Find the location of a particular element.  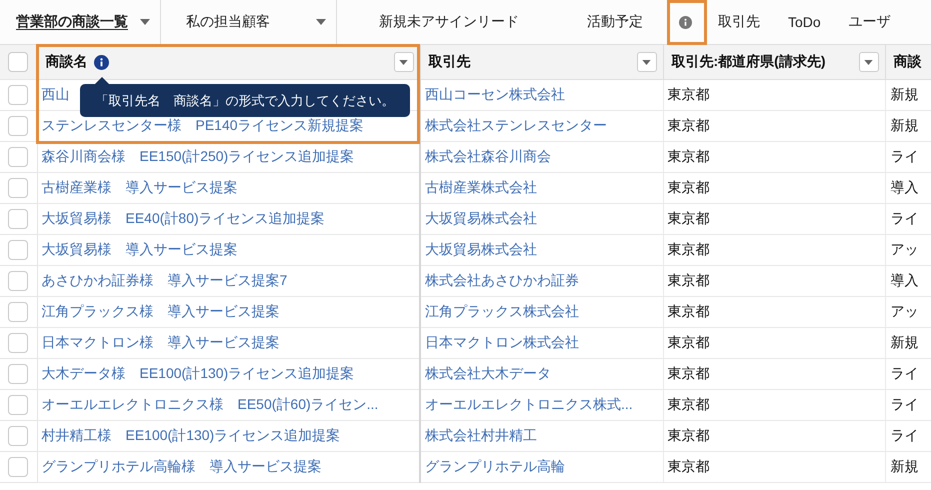

highlight-box is located at coordinates (687, 22).